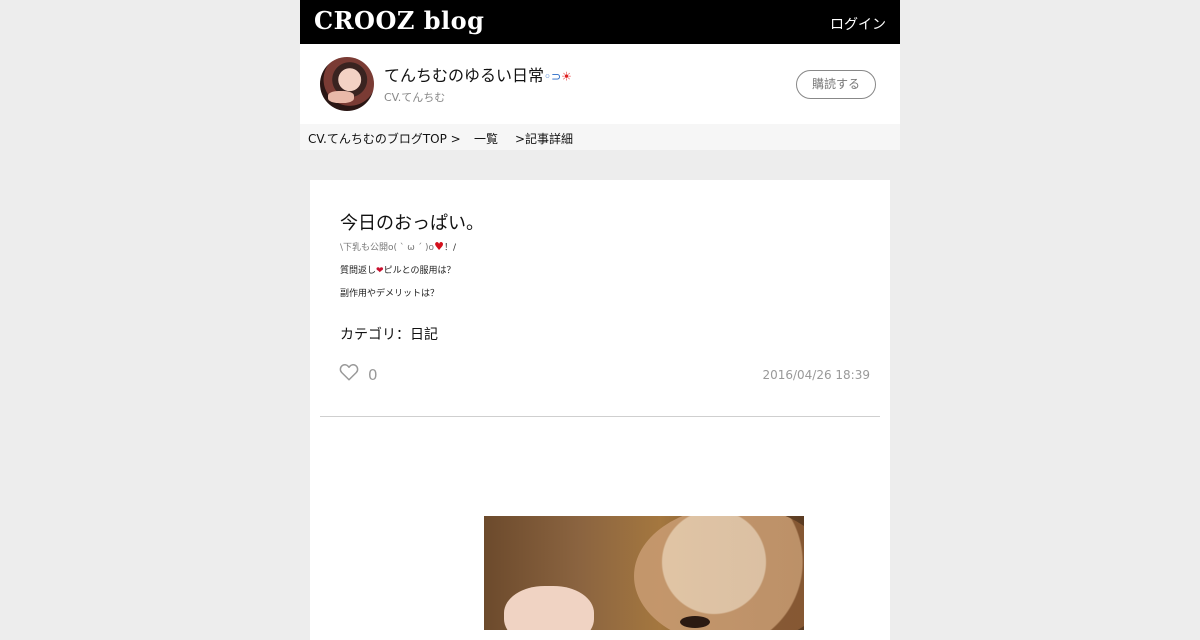 The height and width of the screenshot is (640, 1200). What do you see at coordinates (389, 334) in the screenshot?
I see `article-category: カテゴリ：日記` at bounding box center [389, 334].